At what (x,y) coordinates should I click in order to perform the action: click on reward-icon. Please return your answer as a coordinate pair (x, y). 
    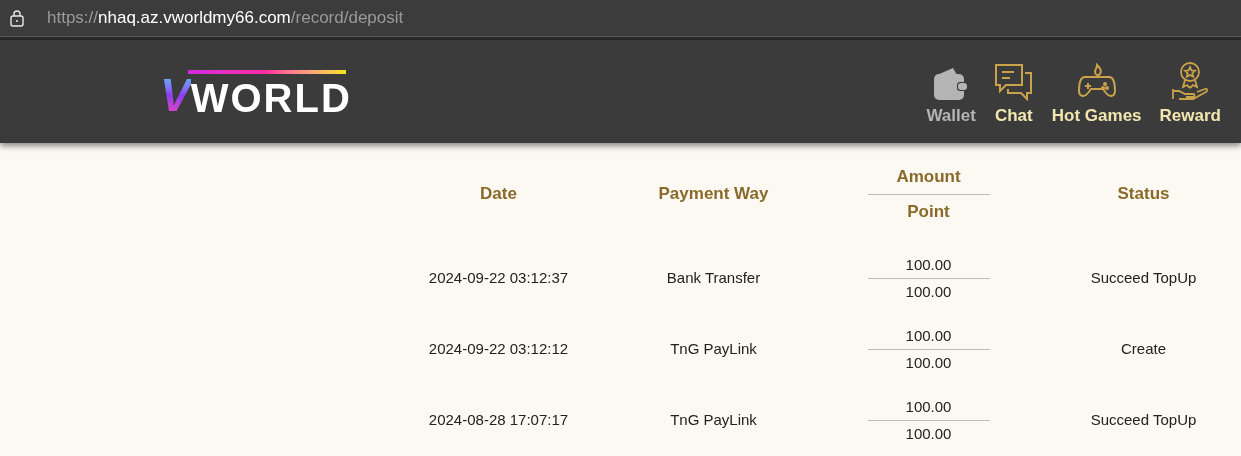
    Looking at the image, I should click on (1190, 80).